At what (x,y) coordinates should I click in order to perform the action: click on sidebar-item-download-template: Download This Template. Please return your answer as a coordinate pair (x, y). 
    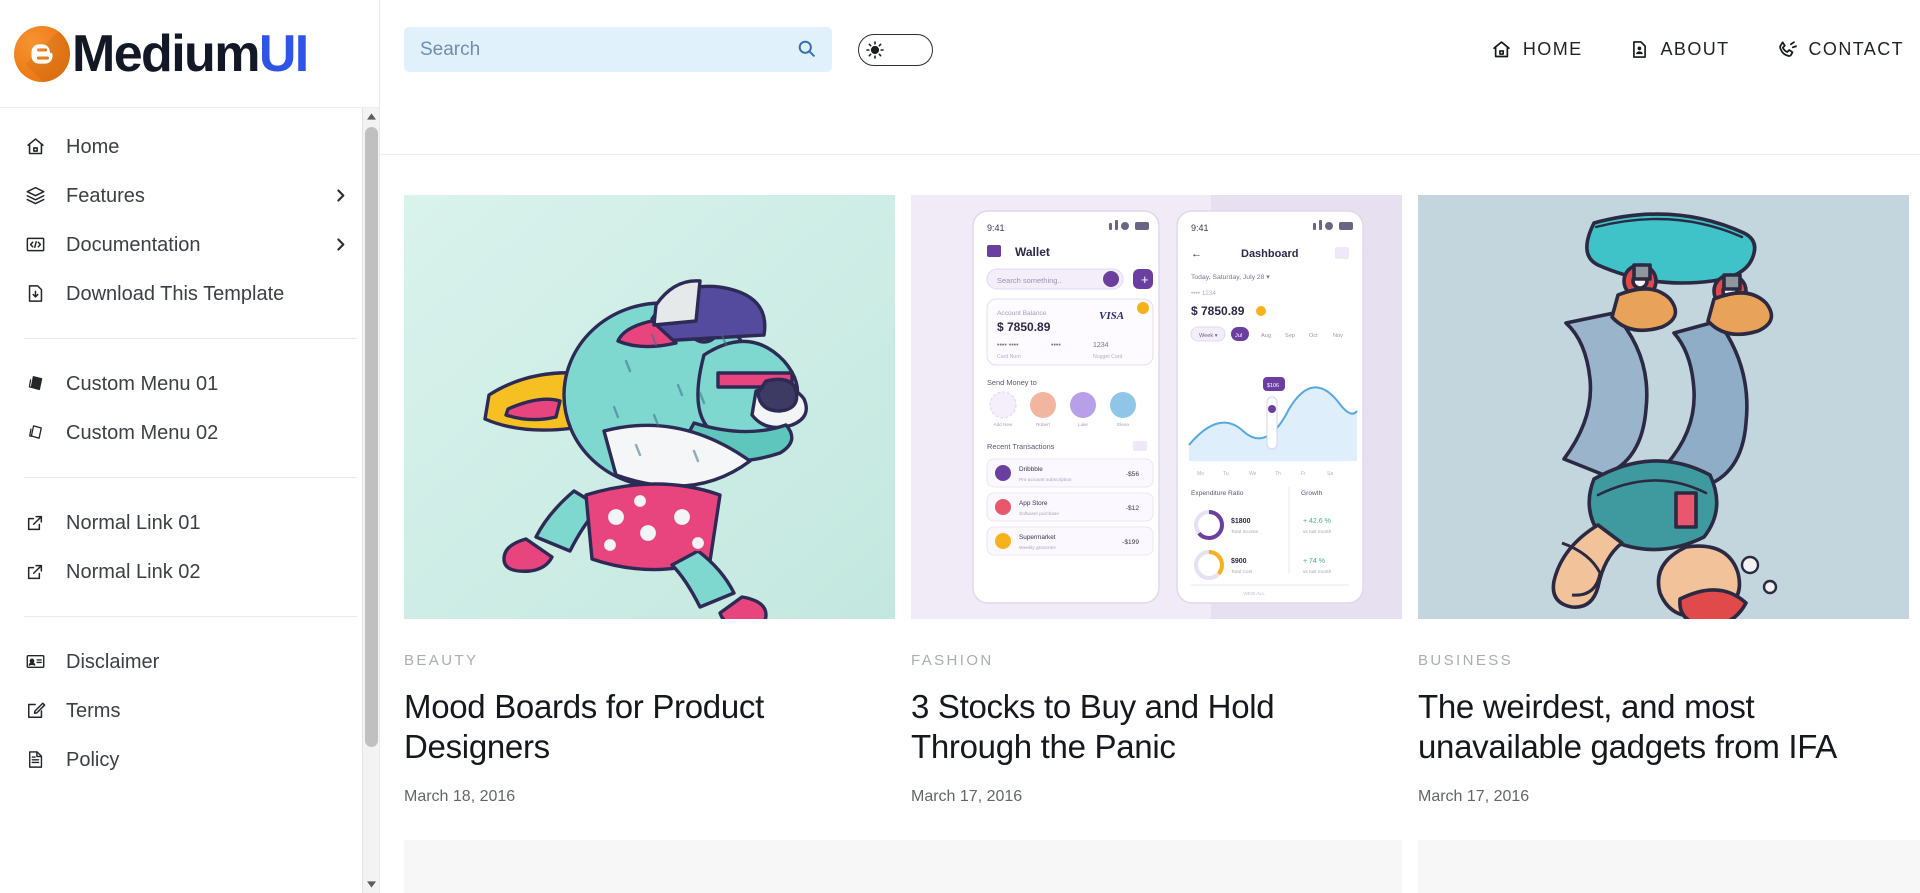
    Looking at the image, I should click on (189, 293).